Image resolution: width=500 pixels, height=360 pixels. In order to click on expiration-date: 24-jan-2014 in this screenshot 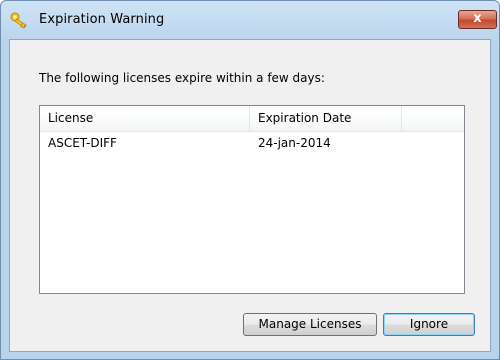, I will do `click(294, 143)`.